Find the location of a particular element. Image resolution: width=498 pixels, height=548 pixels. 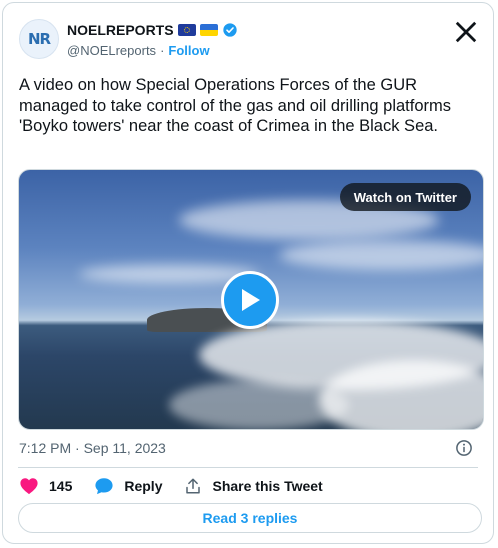

verified-badge-icon is located at coordinates (229, 30).